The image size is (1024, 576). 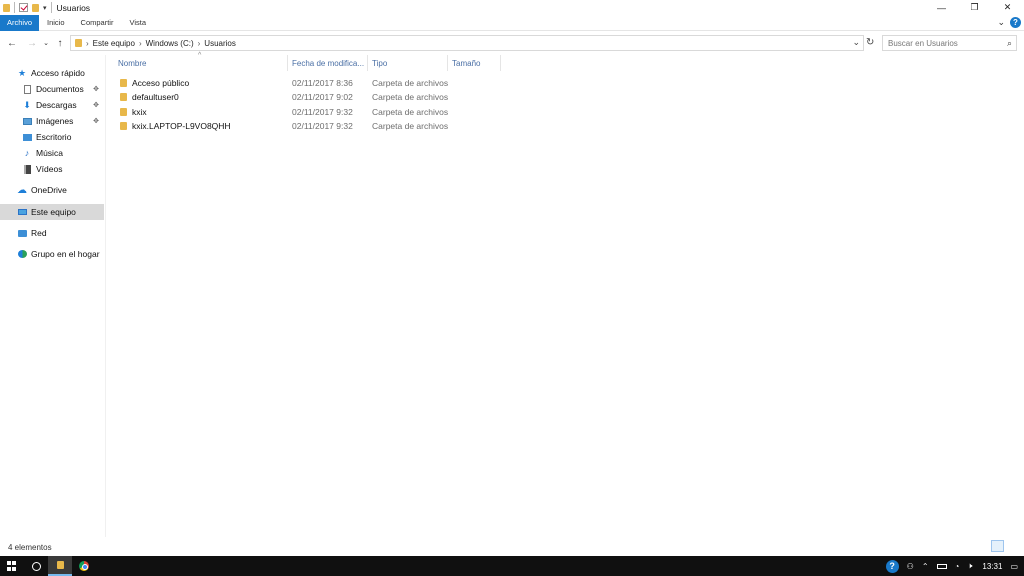 What do you see at coordinates (27, 169) in the screenshot?
I see `videos-icon` at bounding box center [27, 169].